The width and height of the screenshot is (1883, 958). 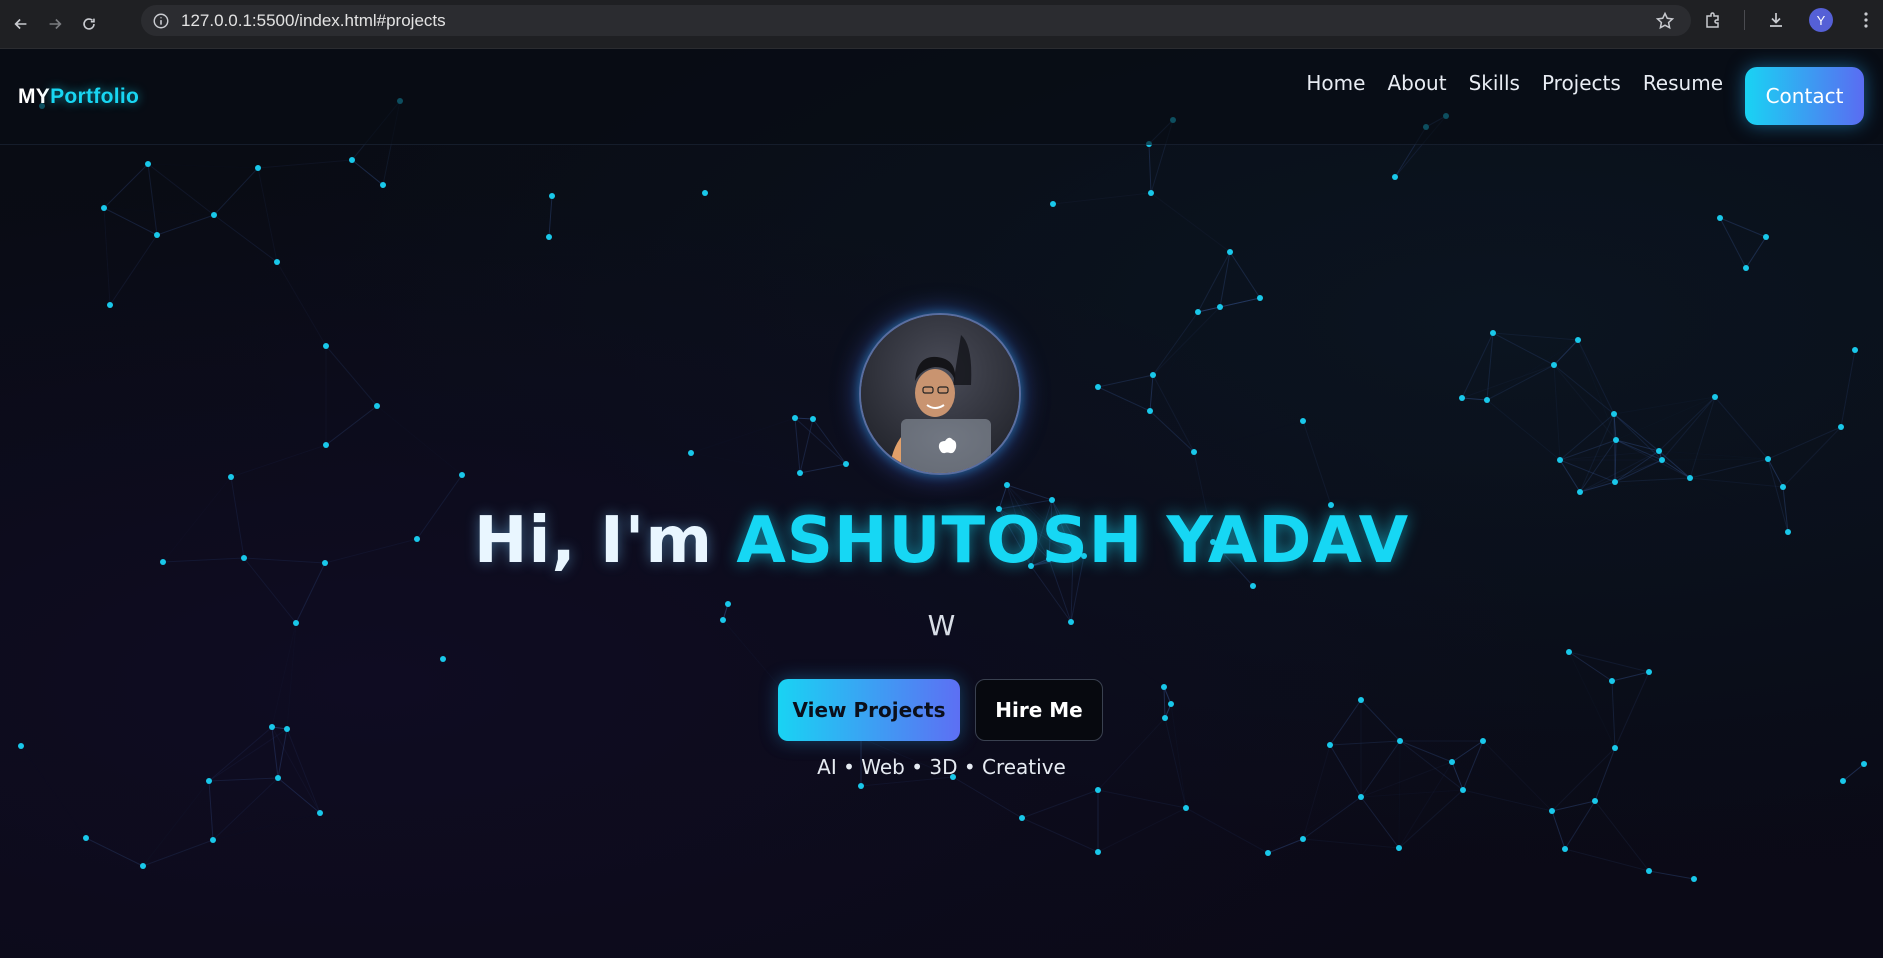 What do you see at coordinates (55, 24) in the screenshot?
I see `forward-icon` at bounding box center [55, 24].